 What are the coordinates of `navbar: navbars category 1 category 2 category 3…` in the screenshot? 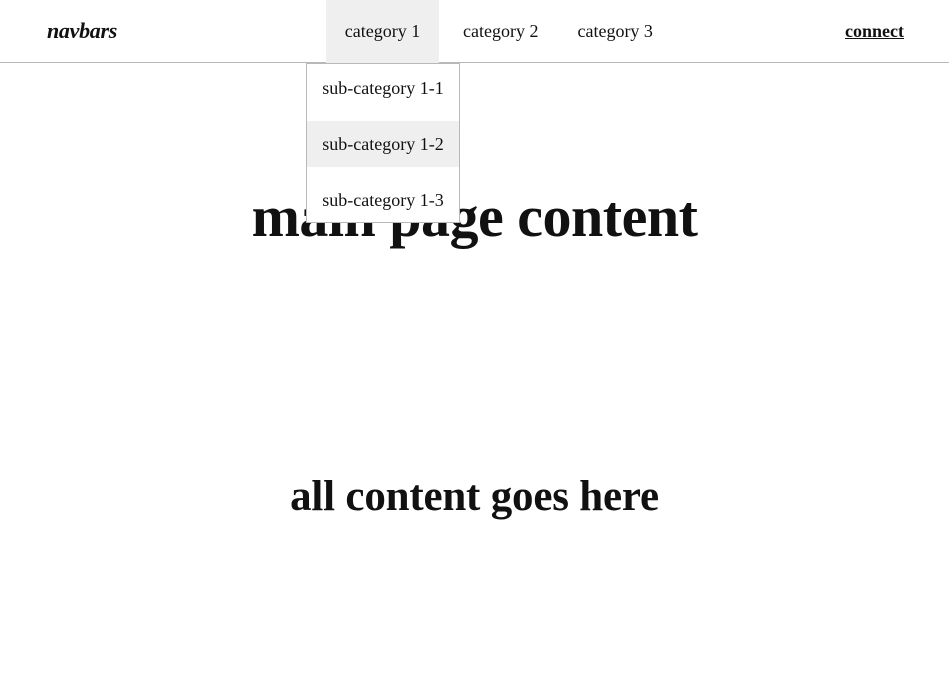 It's located at (474, 31).